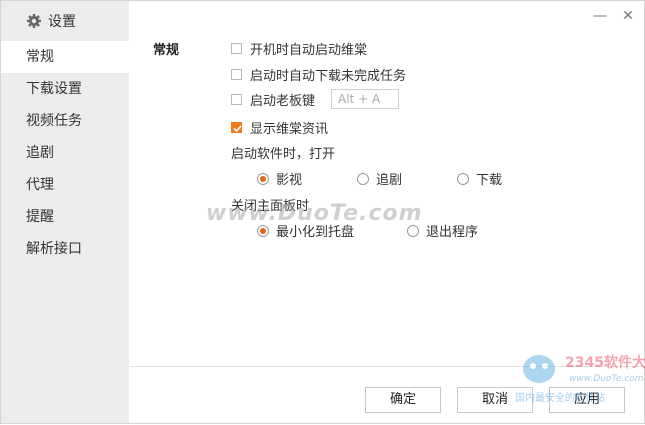  Describe the element at coordinates (560, 397) in the screenshot. I see `logo-sub-text: 国内最安全的软件站` at that location.